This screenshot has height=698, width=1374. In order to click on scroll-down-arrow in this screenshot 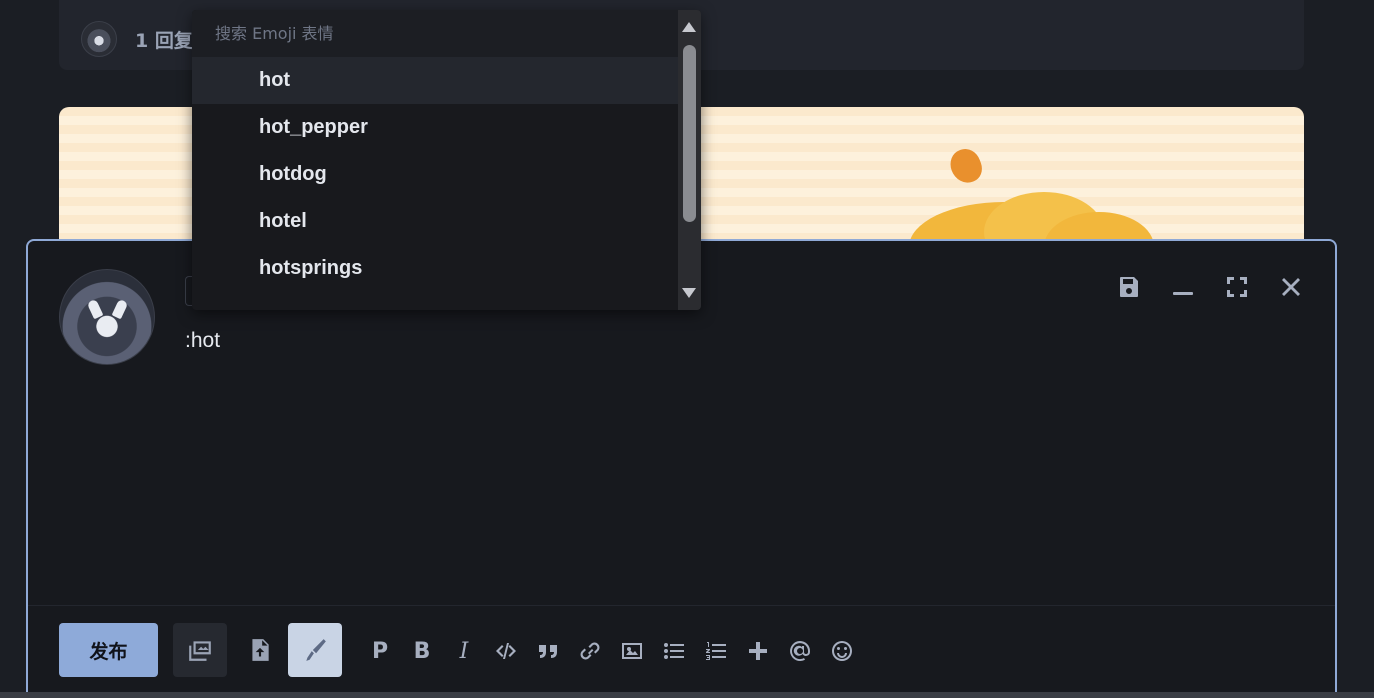, I will do `click(689, 293)`.